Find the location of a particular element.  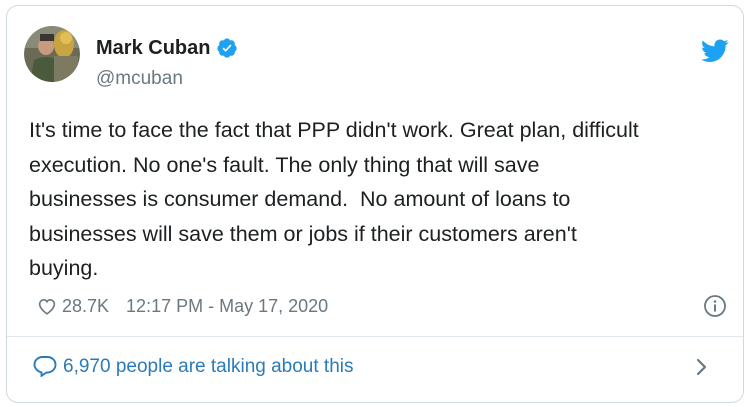

author-display-name: Mark Cuban is located at coordinates (153, 48).